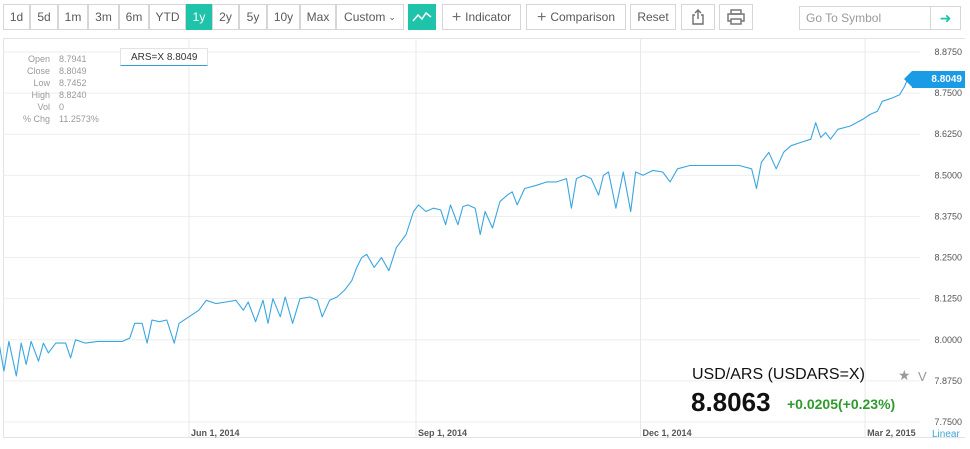 This screenshot has width=970, height=449. Describe the element at coordinates (891, 433) in the screenshot. I see `x-tick-label: Mar 2, 2015` at that location.